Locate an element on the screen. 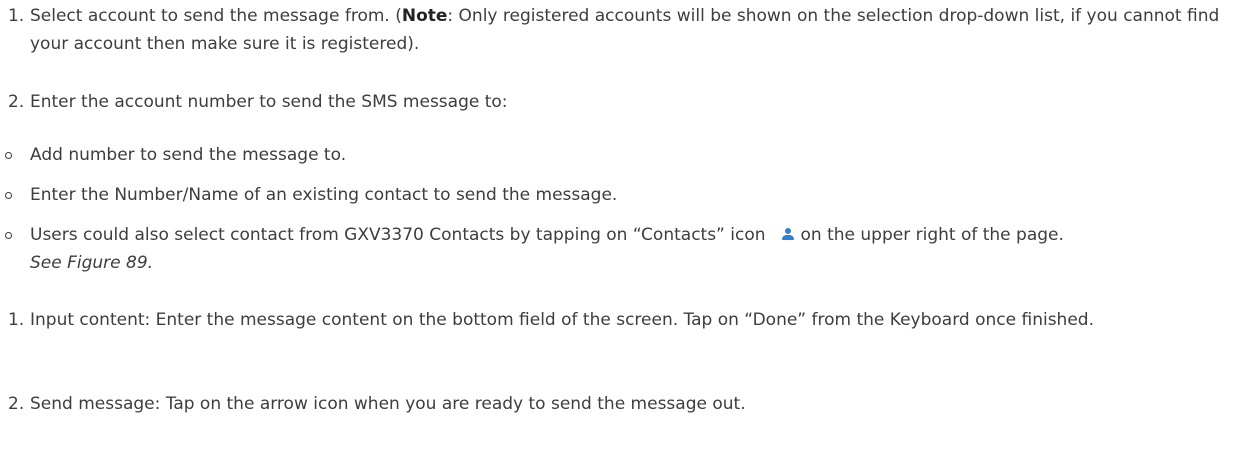 The image size is (1246, 459). figure-reference: See Figure 89. is located at coordinates (92, 263).